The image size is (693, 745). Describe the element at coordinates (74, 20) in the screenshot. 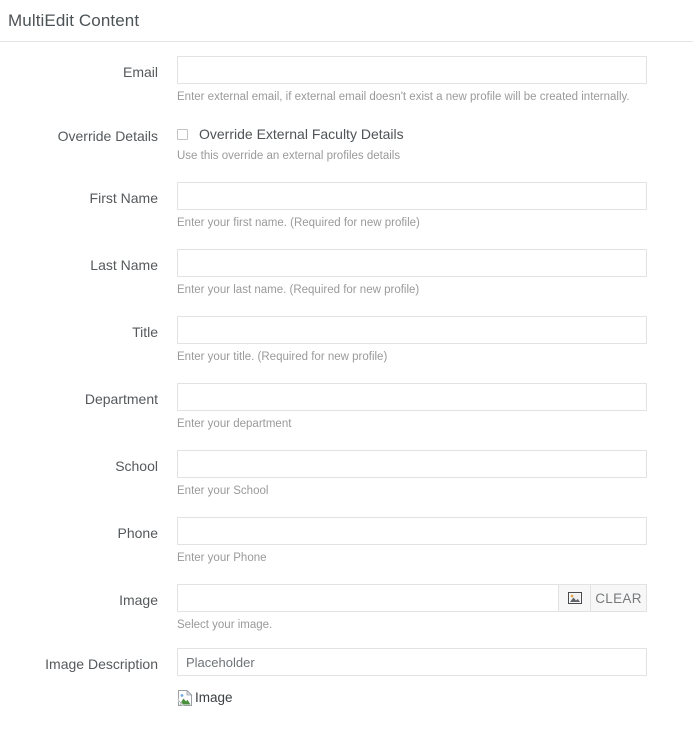

I see `page-title: MultiEdit Content` at that location.